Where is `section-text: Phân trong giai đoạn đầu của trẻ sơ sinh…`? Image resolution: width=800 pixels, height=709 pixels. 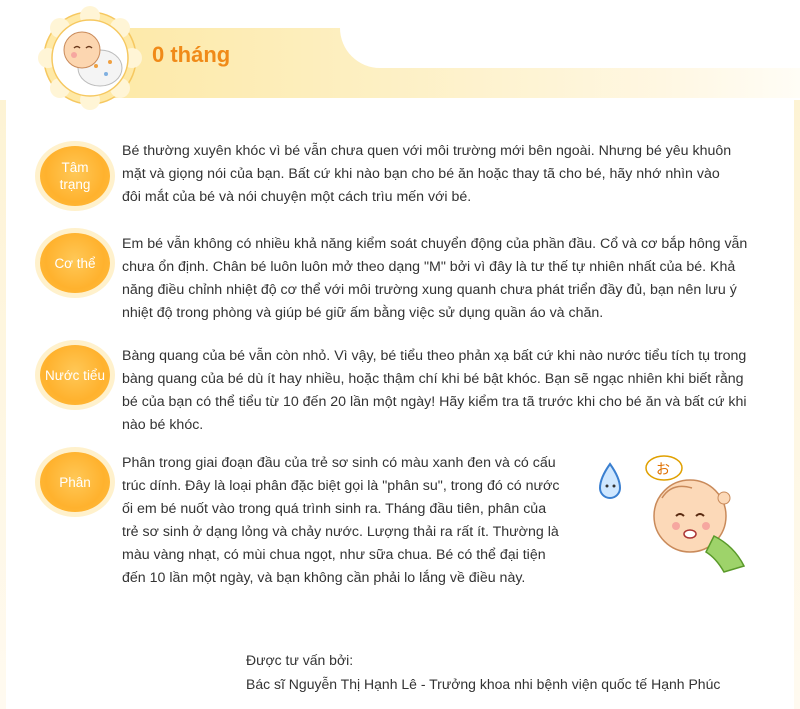
section-text: Phân trong giai đoạn đầu của trẻ sơ sinh… is located at coordinates (341, 520).